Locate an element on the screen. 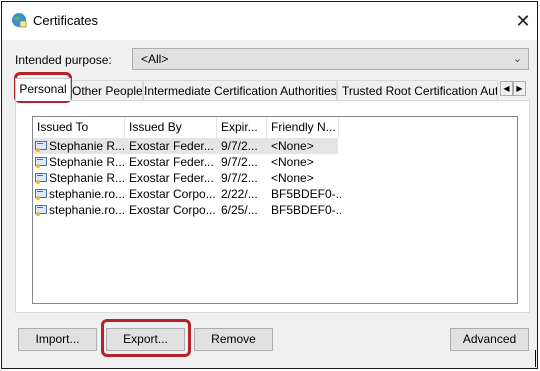 This screenshot has height=371, width=540. tab-trusted-root-ca: Trusted Root Certification Auth is located at coordinates (417, 90).